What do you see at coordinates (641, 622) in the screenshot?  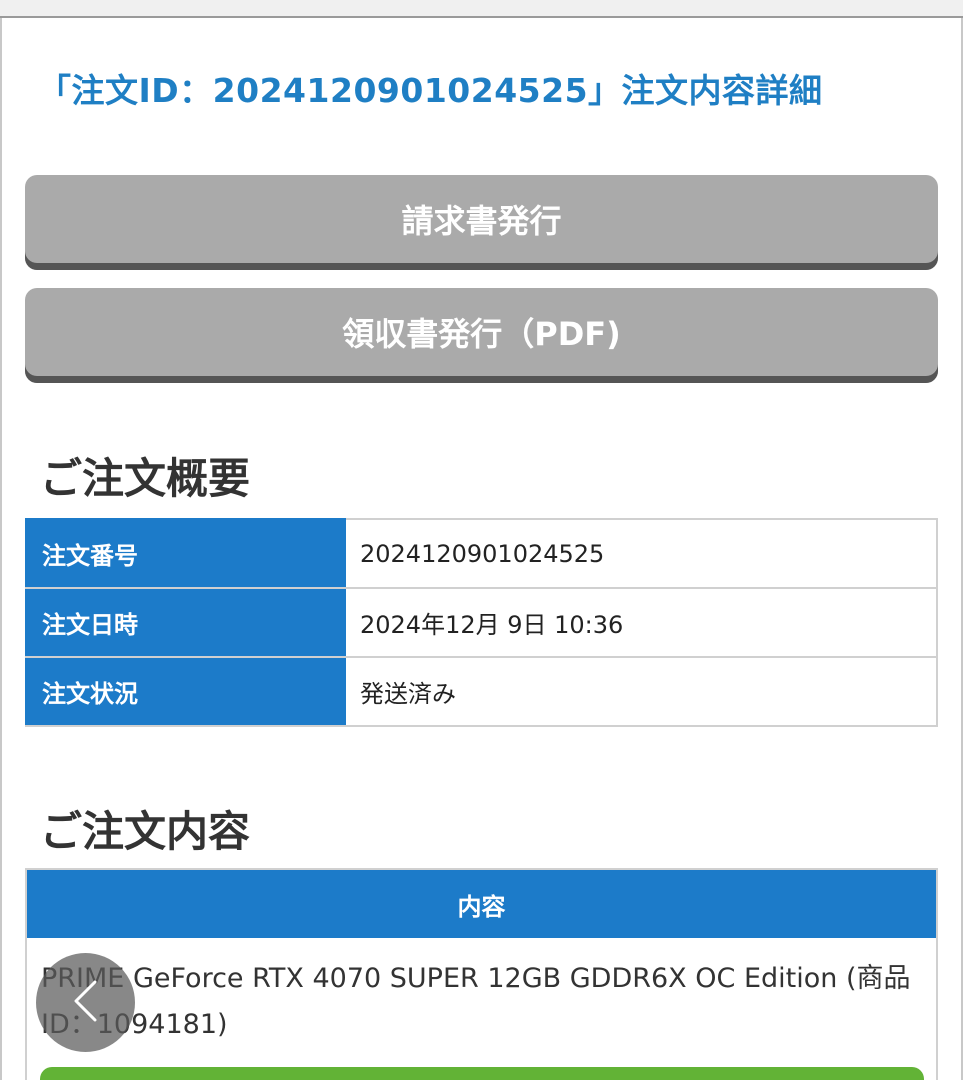 I see `order-date-value: 2024年12月 9日 10:36` at bounding box center [641, 622].